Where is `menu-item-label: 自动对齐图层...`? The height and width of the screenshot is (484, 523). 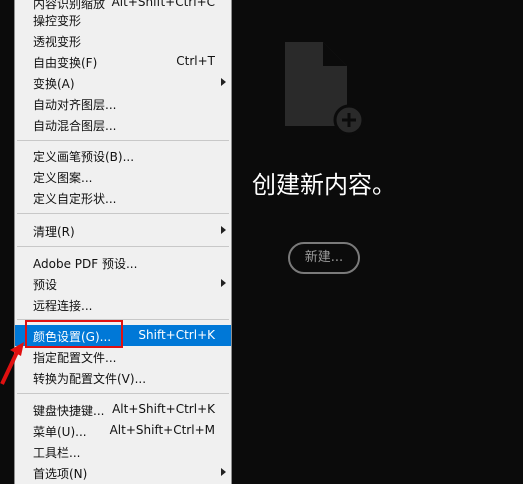
menu-item-label: 自动对齐图层... is located at coordinates (75, 105).